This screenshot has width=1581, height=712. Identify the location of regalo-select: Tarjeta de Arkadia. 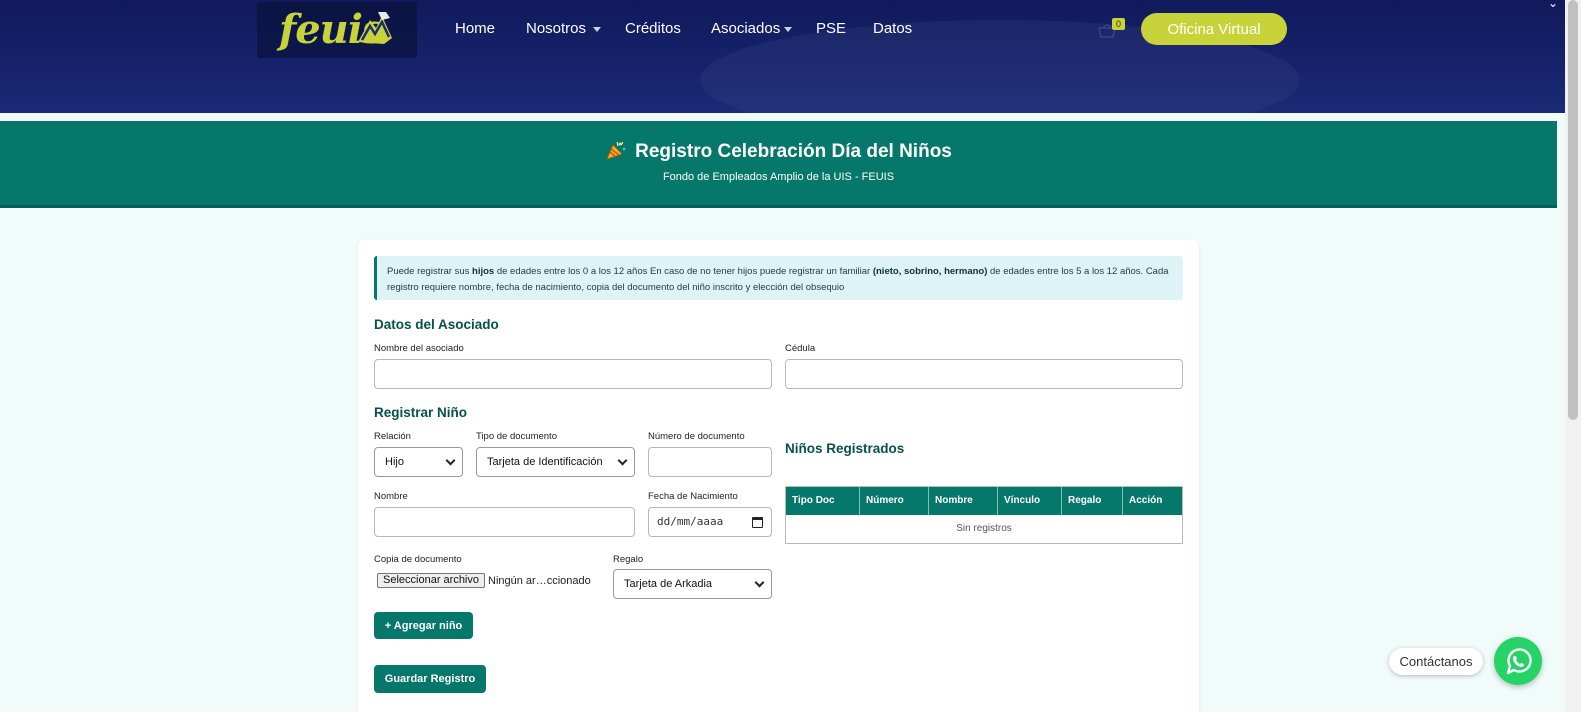
(692, 584).